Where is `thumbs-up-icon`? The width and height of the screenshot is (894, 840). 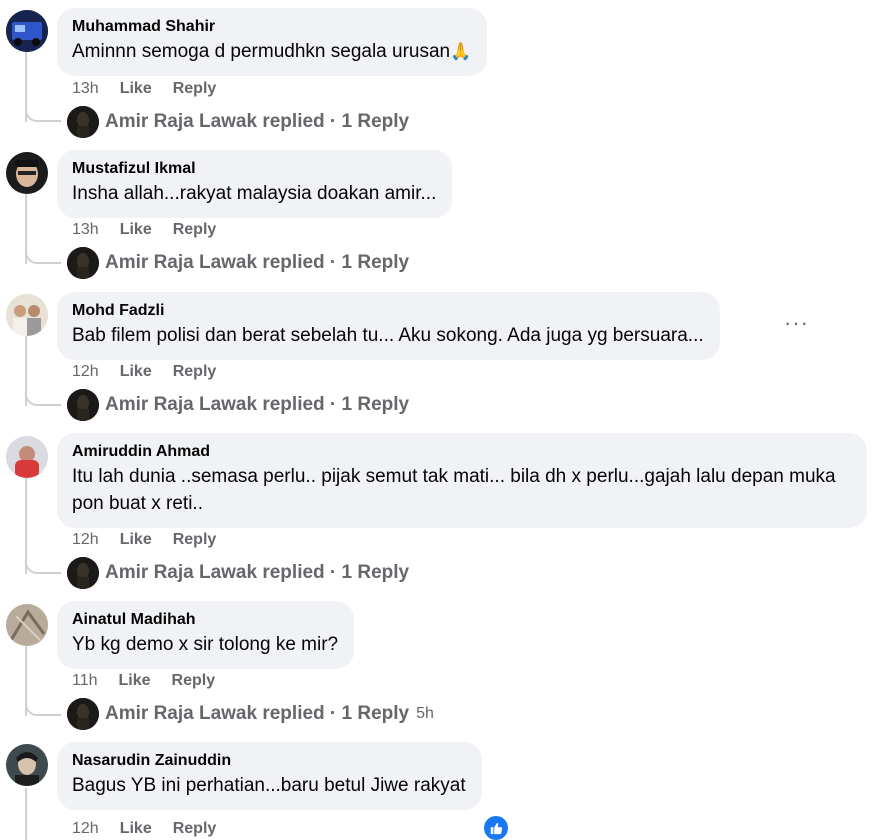 thumbs-up-icon is located at coordinates (496, 828).